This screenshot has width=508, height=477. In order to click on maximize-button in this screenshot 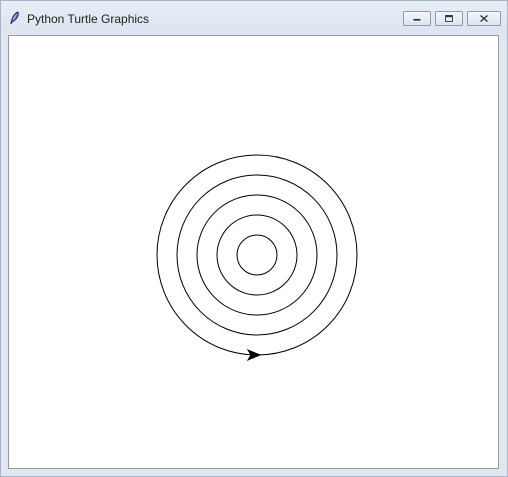, I will do `click(449, 18)`.